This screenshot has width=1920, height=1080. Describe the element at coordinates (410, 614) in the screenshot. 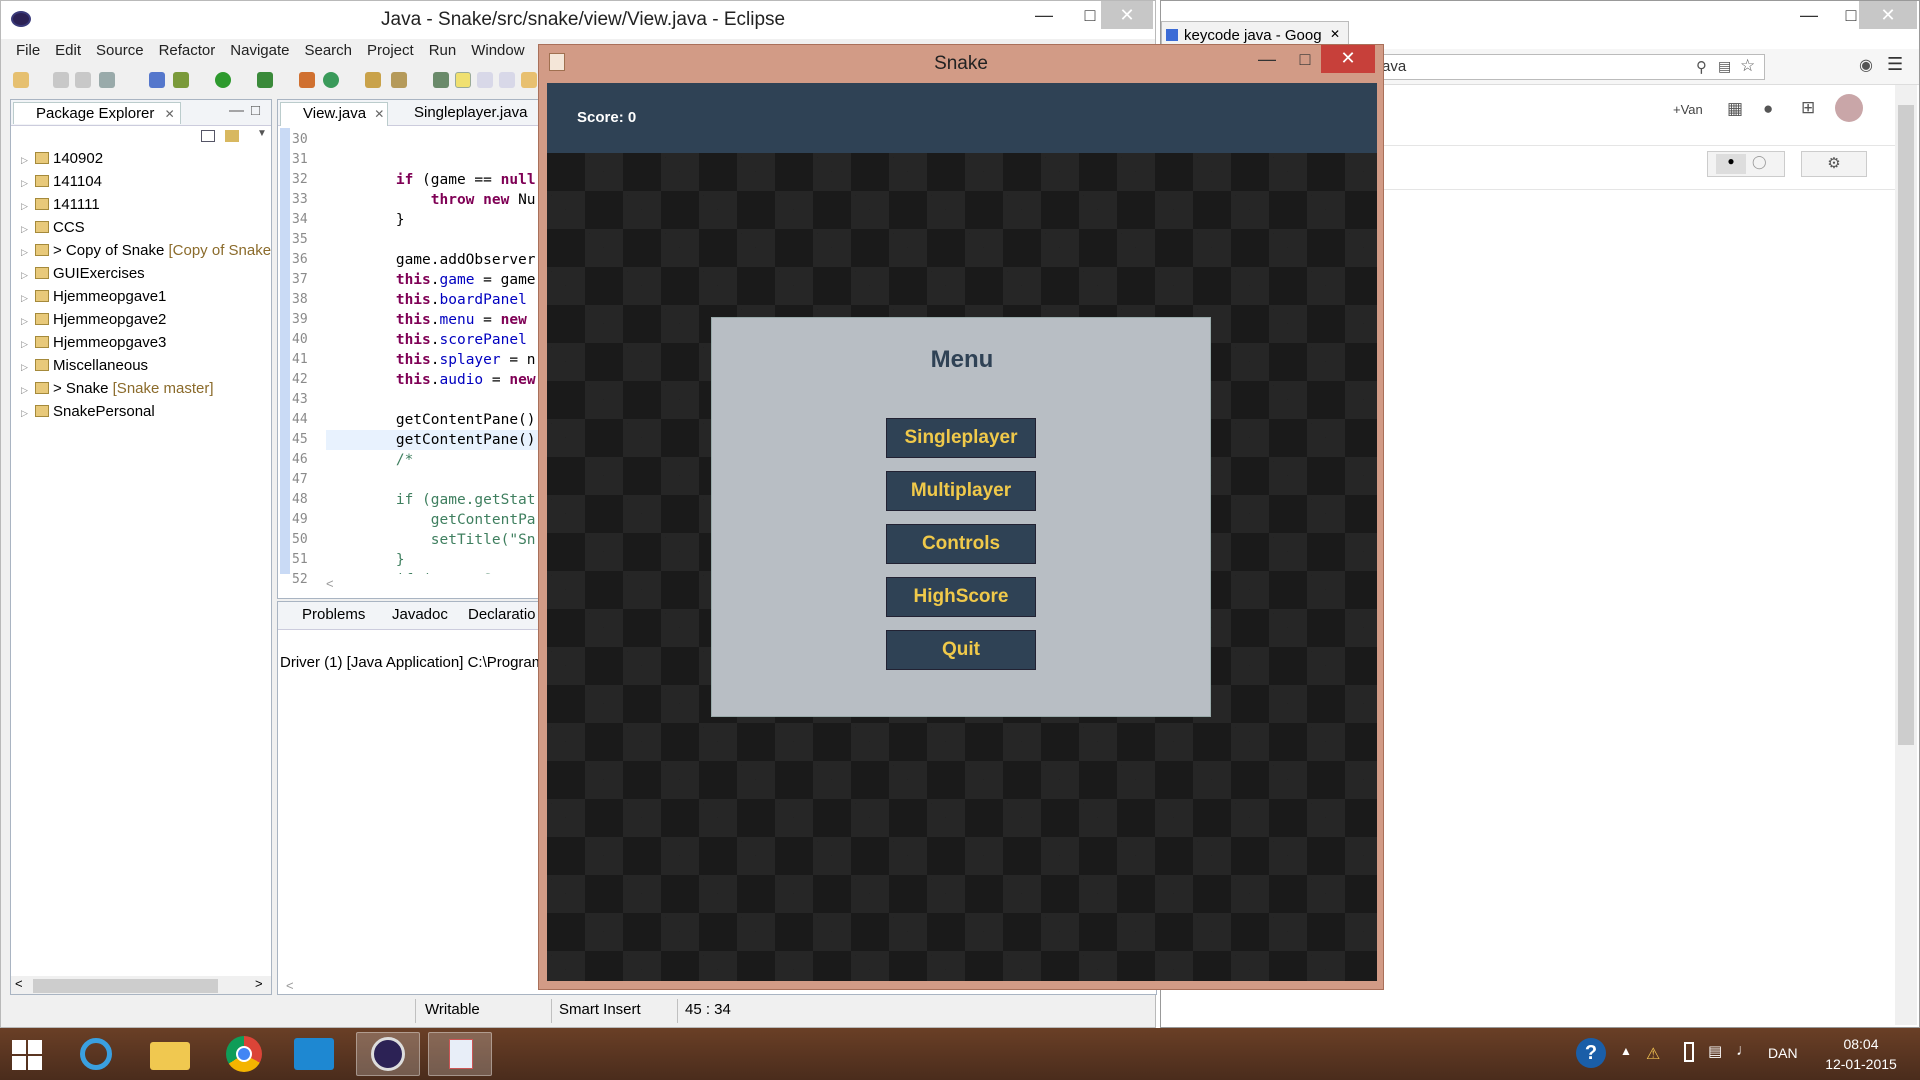

I see `tab-javadoc: Javadoc` at that location.